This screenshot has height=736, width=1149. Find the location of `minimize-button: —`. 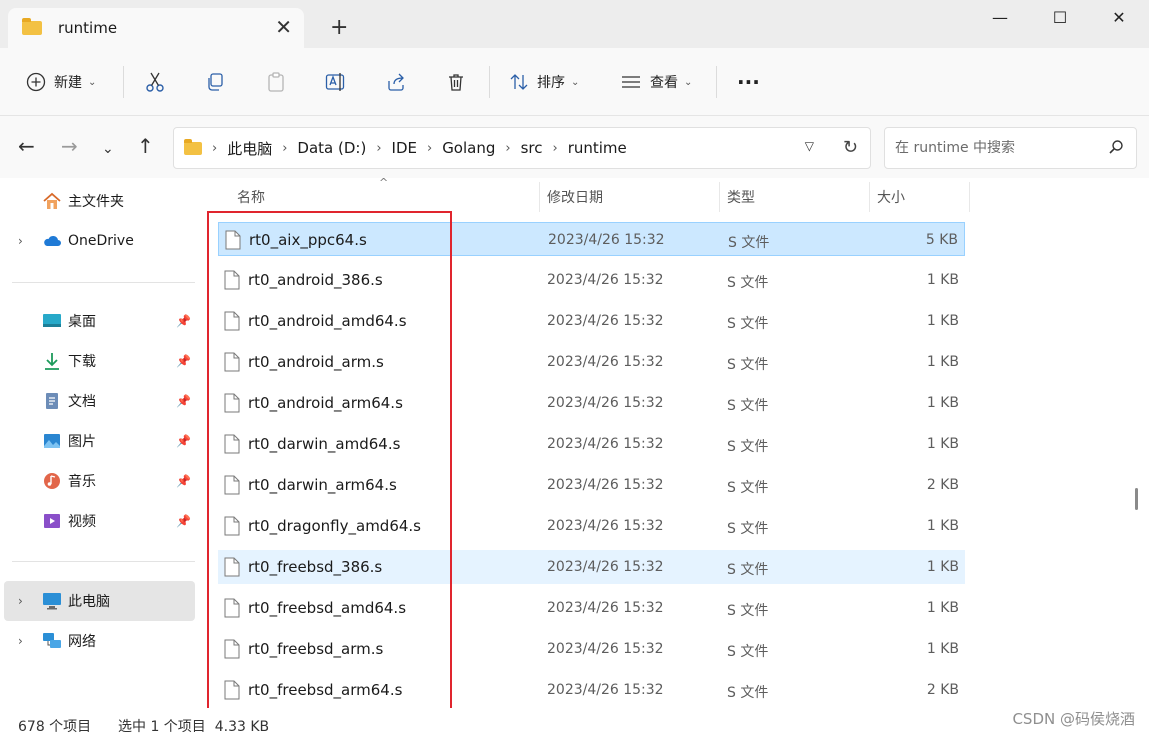

minimize-button: — is located at coordinates (1000, 17).